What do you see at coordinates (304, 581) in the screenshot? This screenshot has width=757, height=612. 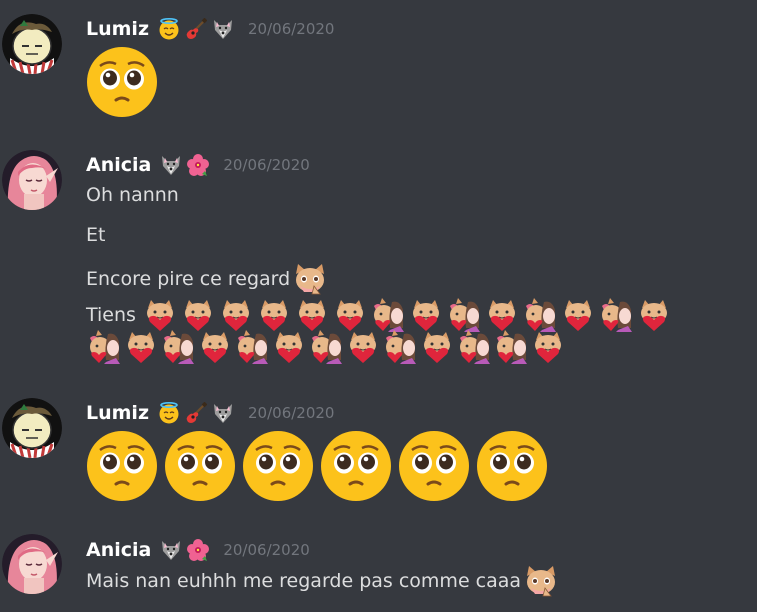 I see `message-text: Mais nan euhhh me regarde pas comme caaa` at bounding box center [304, 581].